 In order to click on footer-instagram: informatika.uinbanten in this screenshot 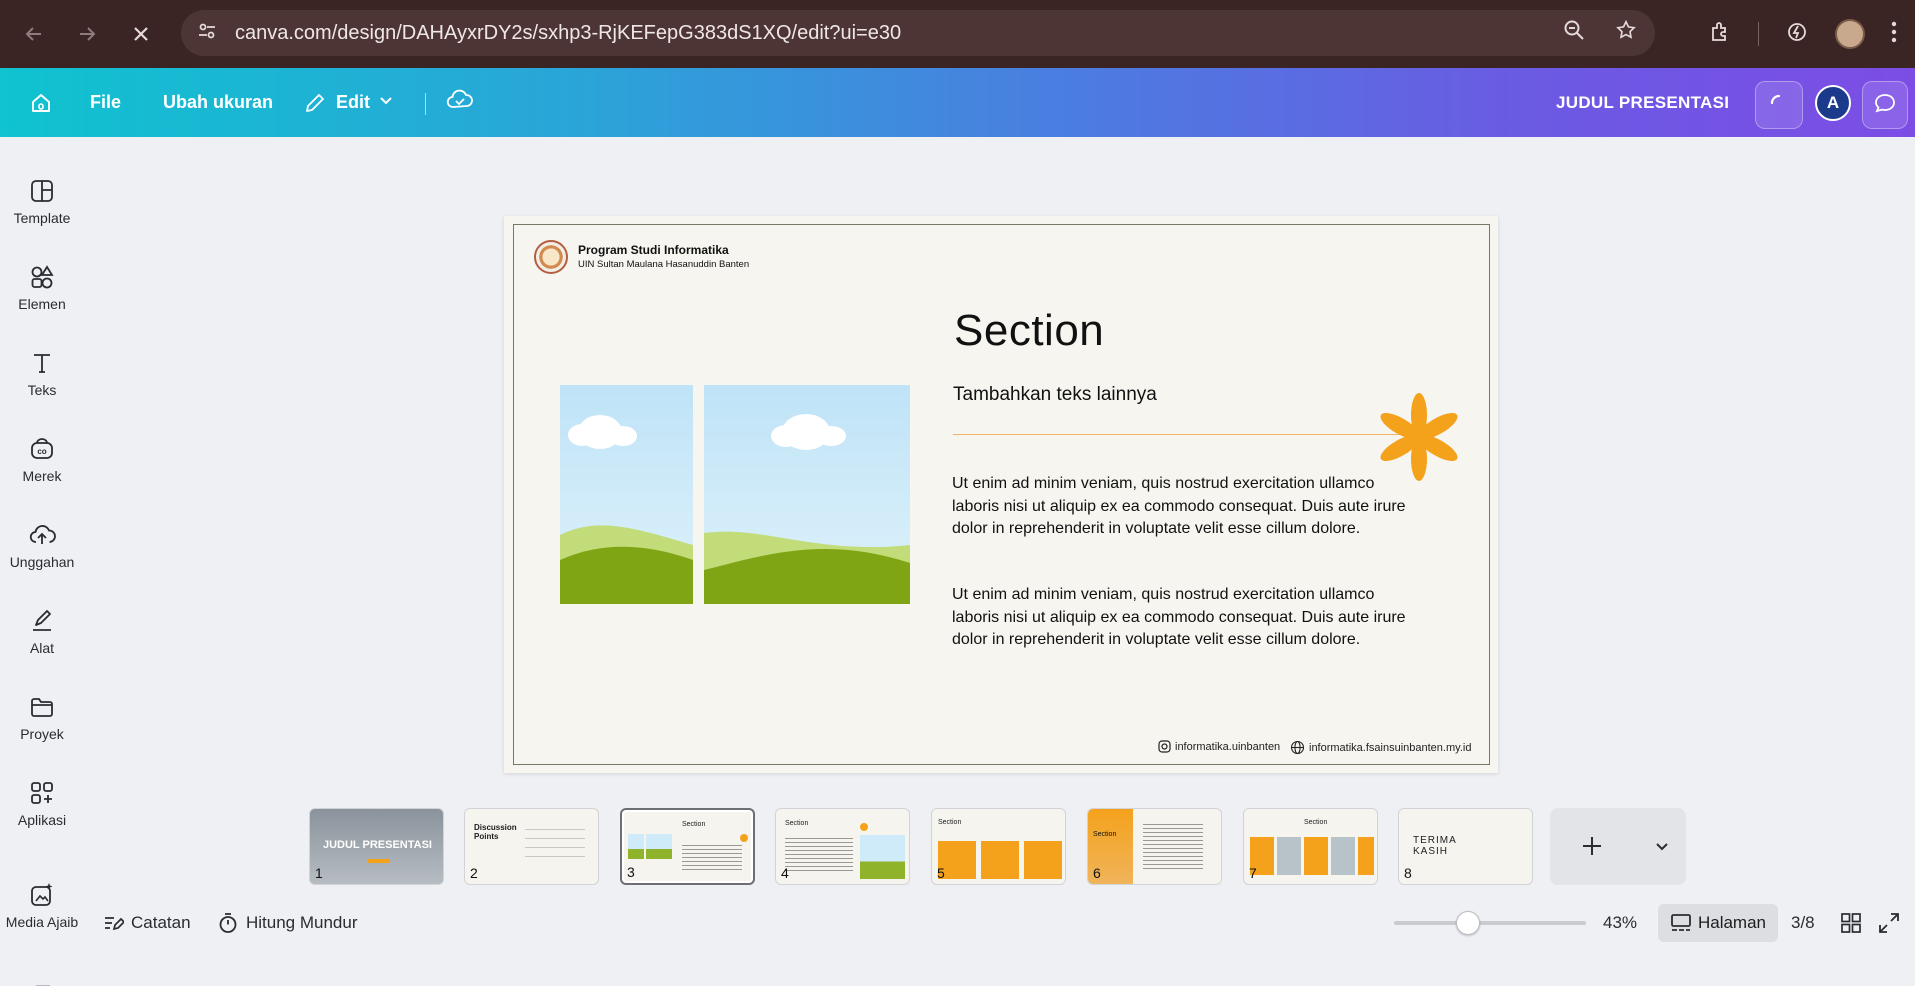, I will do `click(1219, 746)`.